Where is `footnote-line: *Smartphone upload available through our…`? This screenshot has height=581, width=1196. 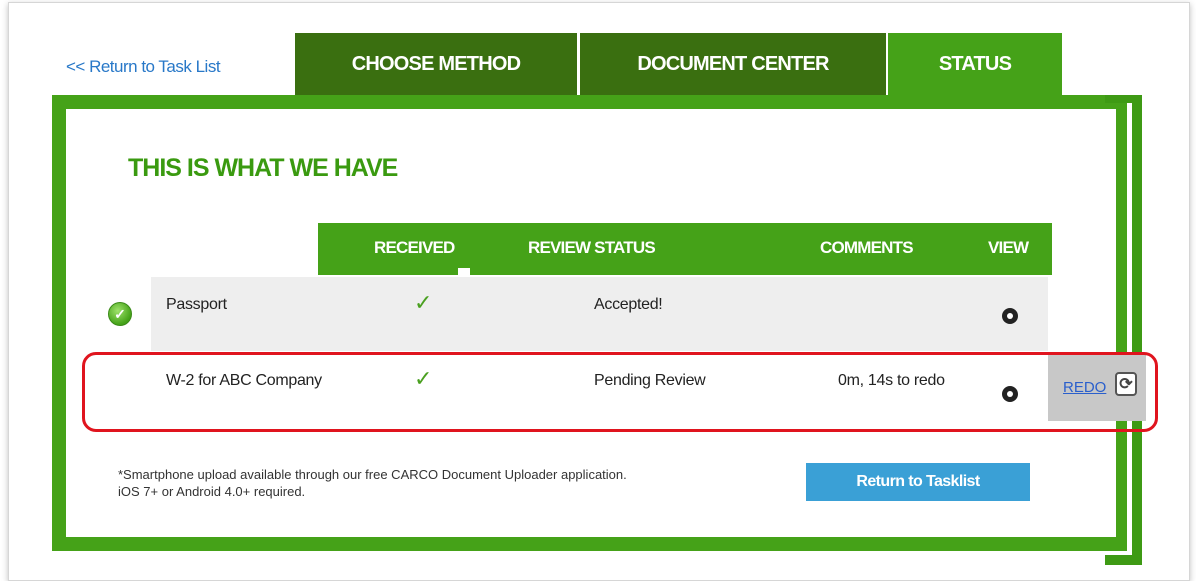
footnote-line: *Smartphone upload available through our… is located at coordinates (372, 474).